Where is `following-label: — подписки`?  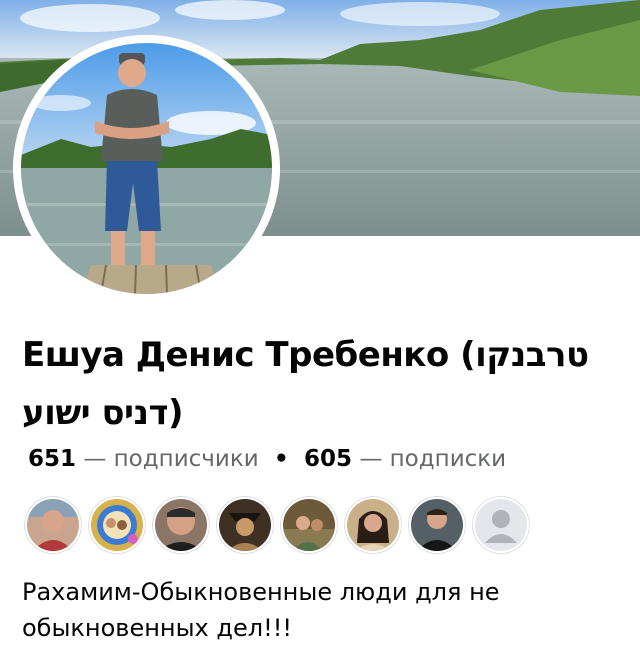 following-label: — подписки is located at coordinates (432, 459).